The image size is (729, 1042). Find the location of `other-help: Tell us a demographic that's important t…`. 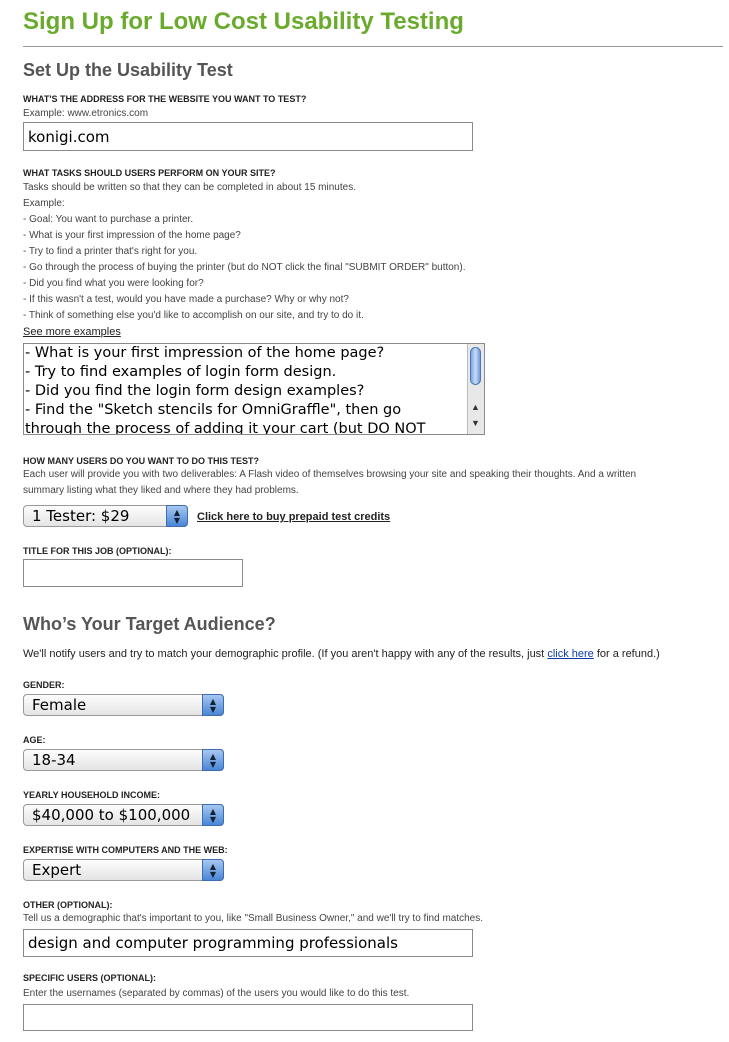

other-help: Tell us a demographic that's important t… is located at coordinates (253, 918).